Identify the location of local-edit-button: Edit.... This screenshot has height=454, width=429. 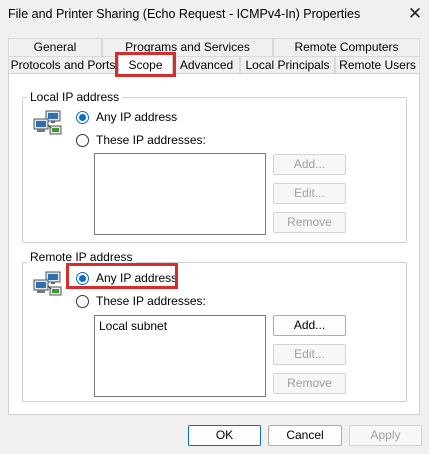
(309, 193).